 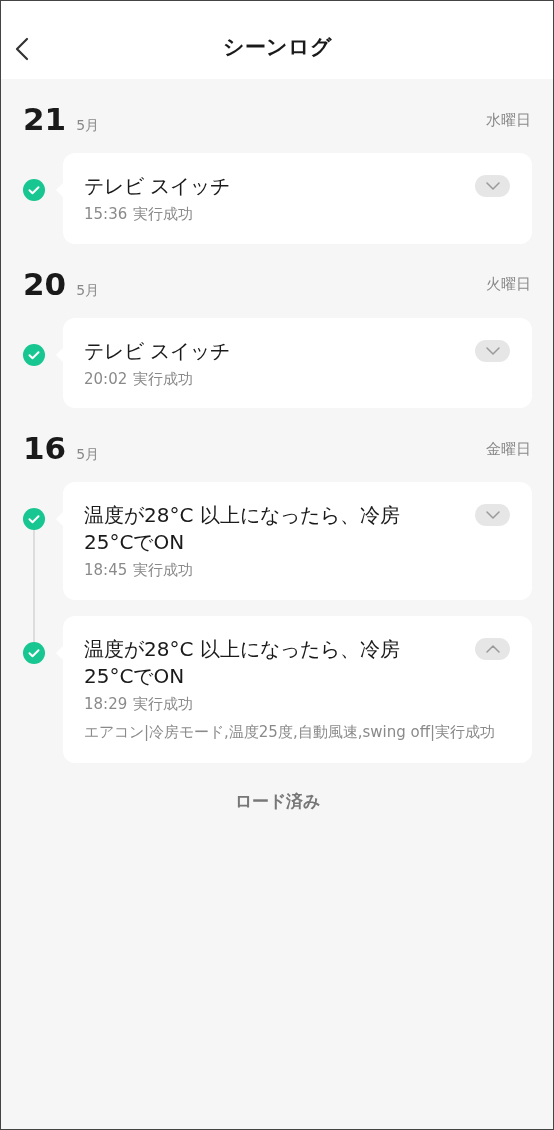 I want to click on back-button, so click(x=22, y=49).